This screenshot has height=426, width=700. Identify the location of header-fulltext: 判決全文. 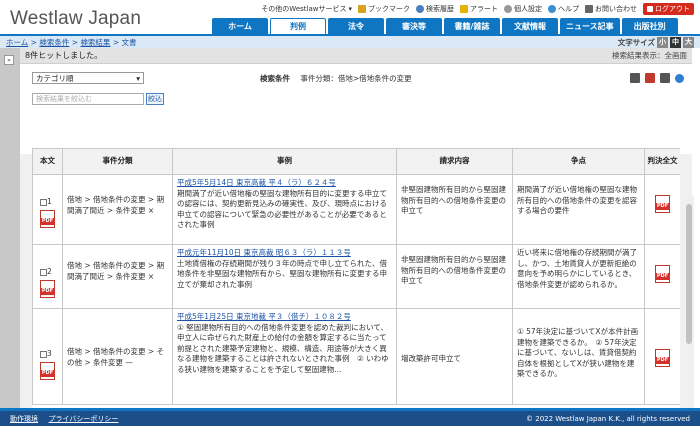
(662, 161).